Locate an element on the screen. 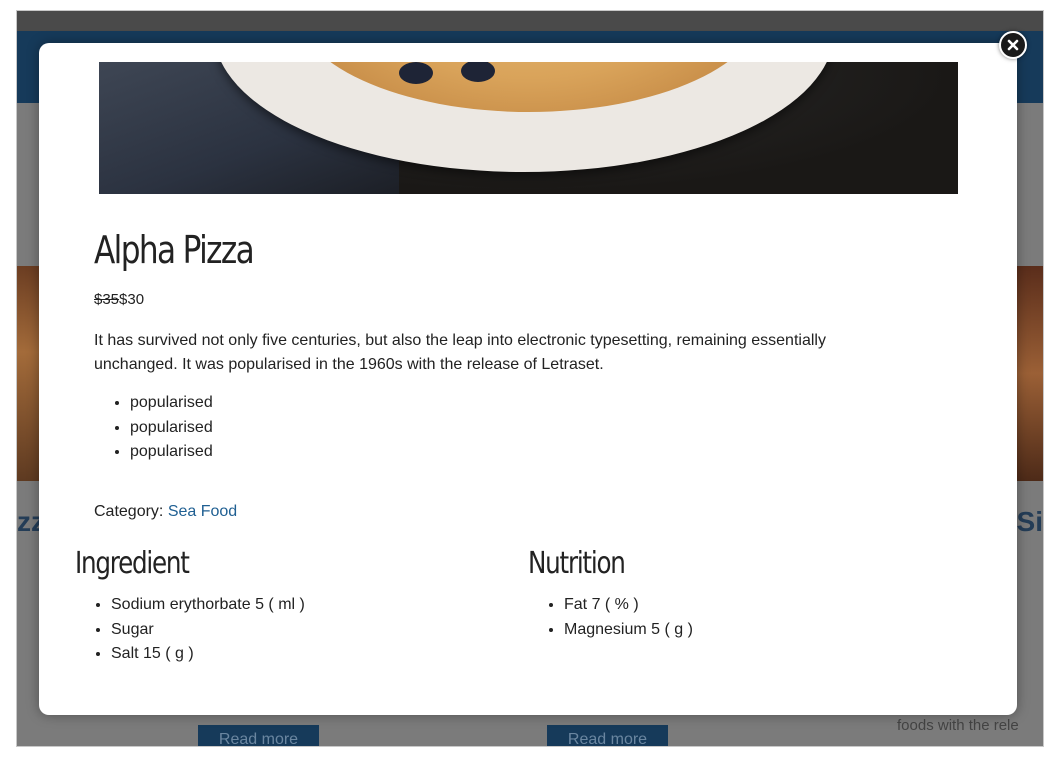  product-title: Alpha Pizza is located at coordinates (174, 250).